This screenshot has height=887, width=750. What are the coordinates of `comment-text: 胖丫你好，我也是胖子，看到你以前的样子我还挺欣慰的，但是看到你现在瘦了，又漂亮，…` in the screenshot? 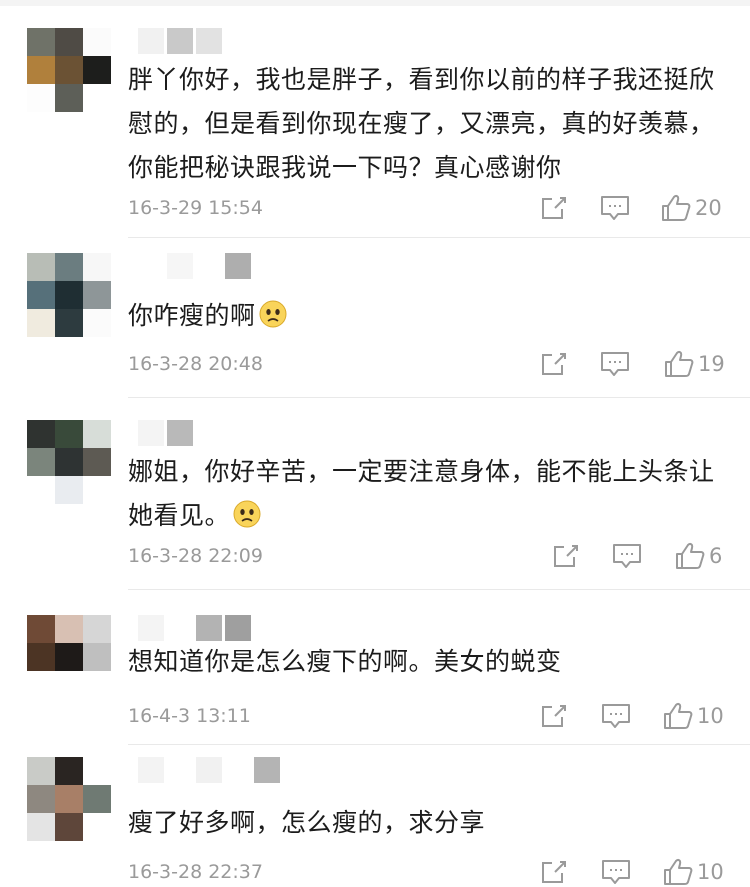 It's located at (421, 123).